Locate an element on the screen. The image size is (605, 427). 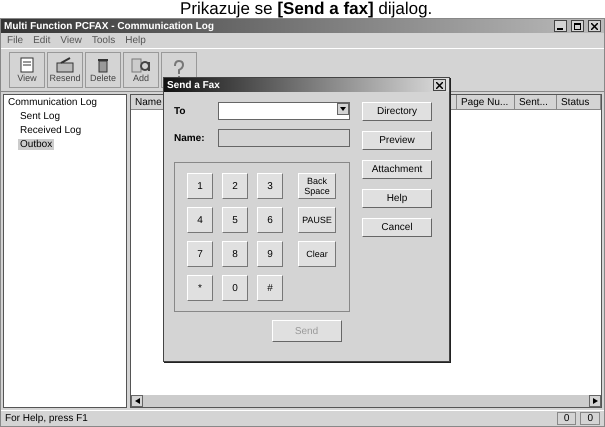
field-label: To is located at coordinates (180, 111).